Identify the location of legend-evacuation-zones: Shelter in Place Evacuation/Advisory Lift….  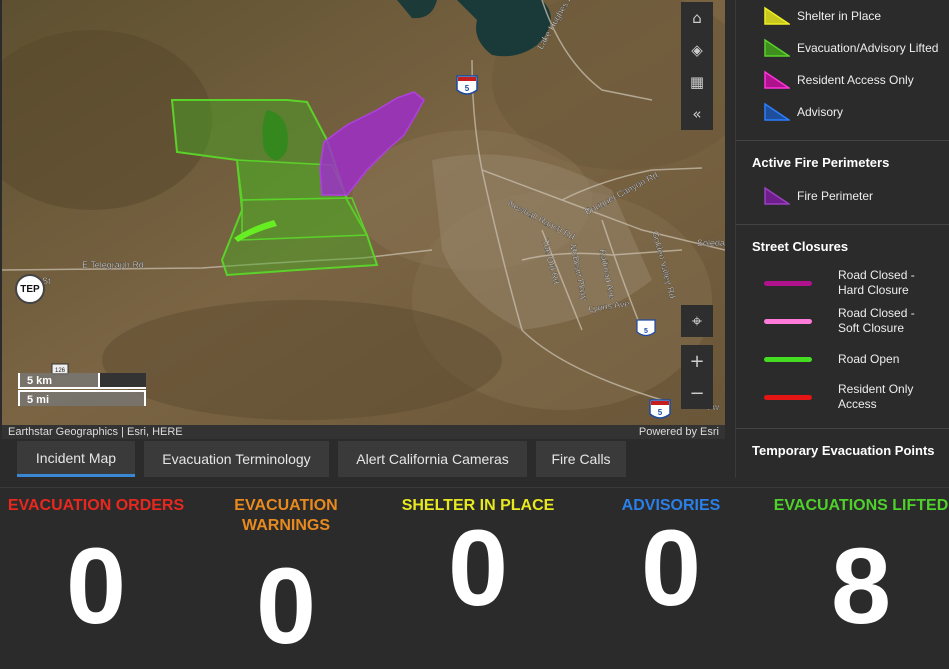
(842, 70).